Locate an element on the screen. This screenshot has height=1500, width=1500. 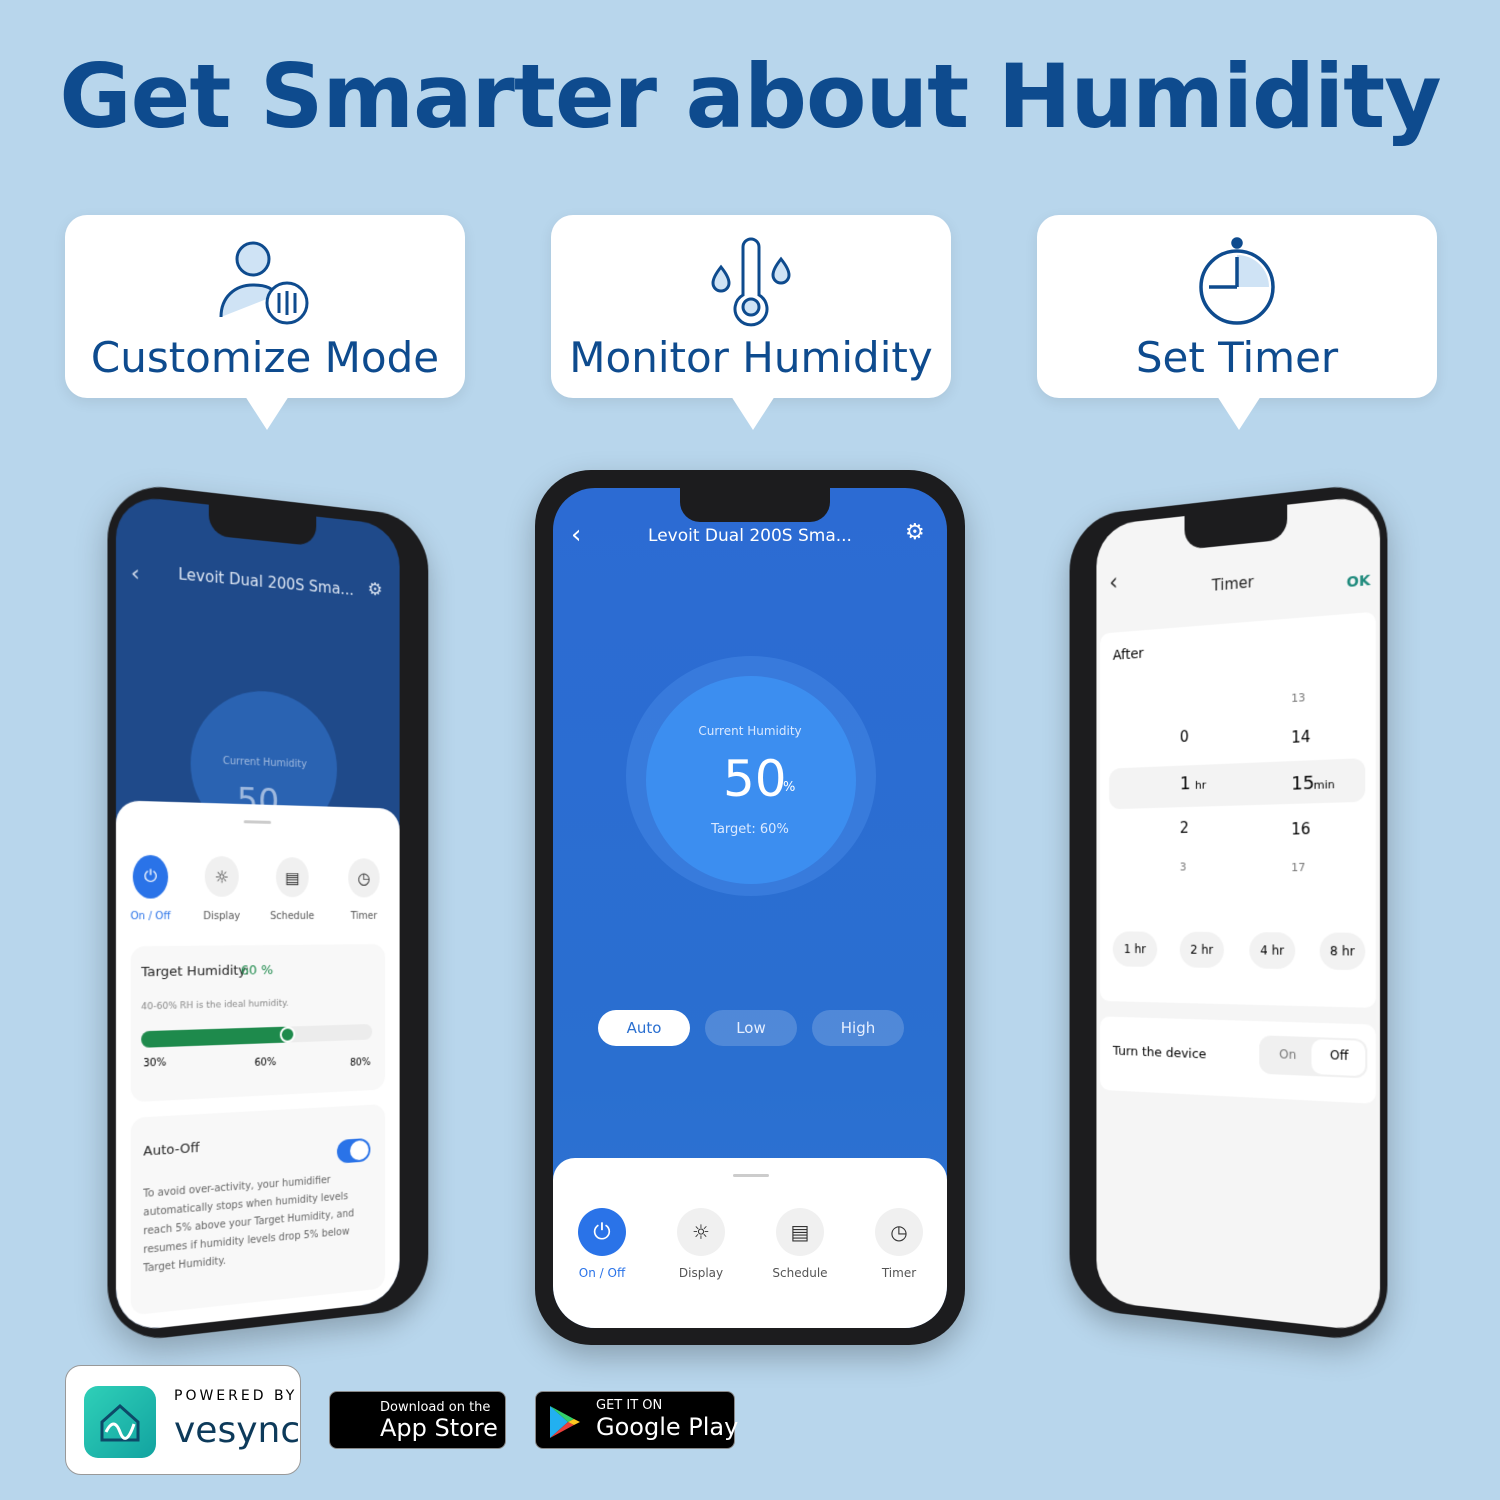
control-sheet: ⏻ ☼ ▤ ◷ On / Off Display Schedule Timer is located at coordinates (750, 1243).